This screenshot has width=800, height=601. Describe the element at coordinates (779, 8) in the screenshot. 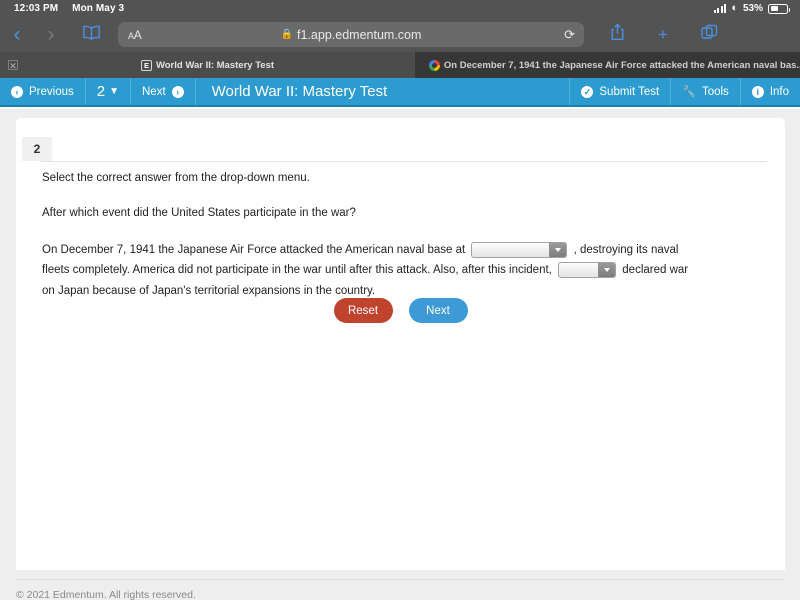

I see `battery-icon` at that location.